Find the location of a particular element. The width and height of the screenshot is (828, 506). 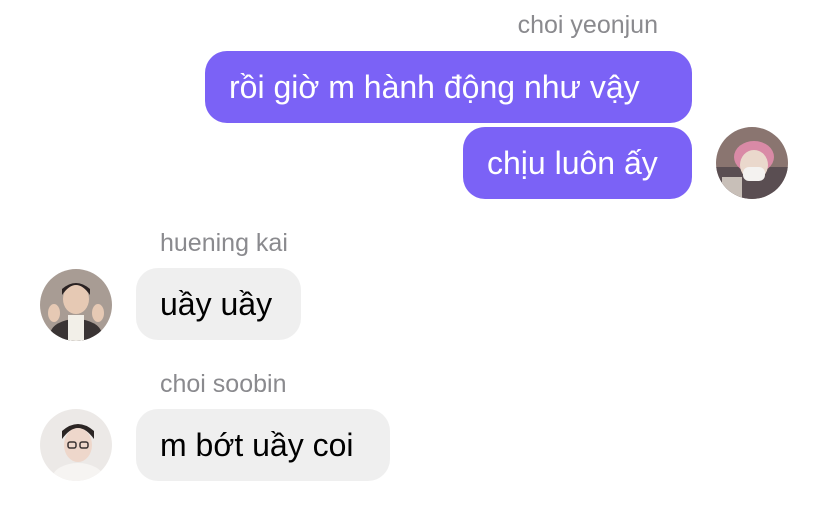

sender-name: choi yeonjun is located at coordinates (587, 25).